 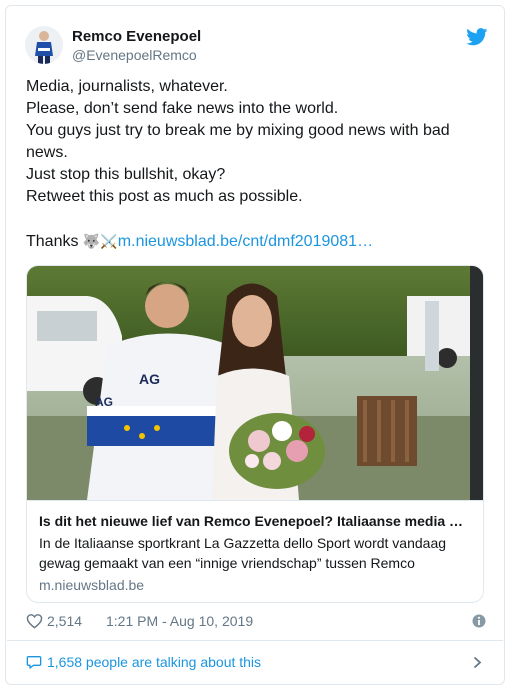 I want to click on chevron-right-icon, so click(x=477, y=662).